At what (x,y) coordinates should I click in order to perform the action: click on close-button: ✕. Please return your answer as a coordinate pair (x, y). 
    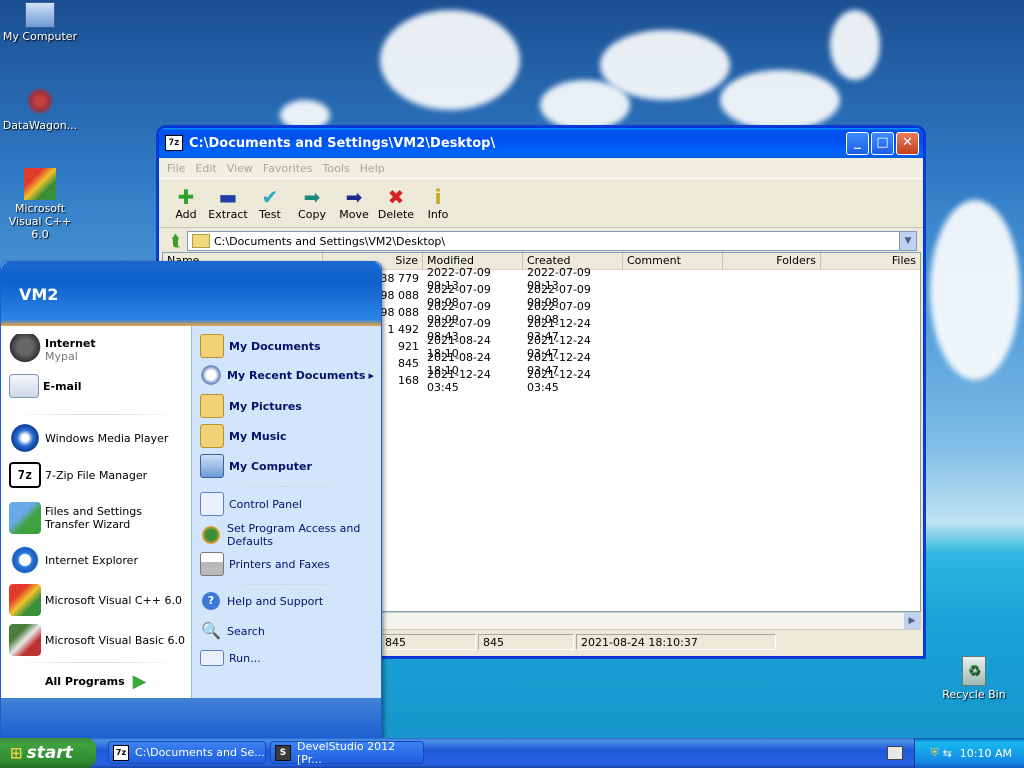
    Looking at the image, I should click on (907, 143).